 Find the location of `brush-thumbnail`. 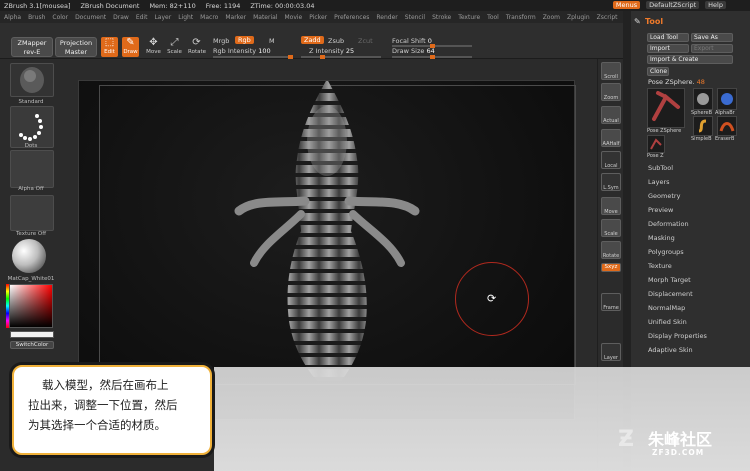

brush-thumbnail is located at coordinates (32, 80).